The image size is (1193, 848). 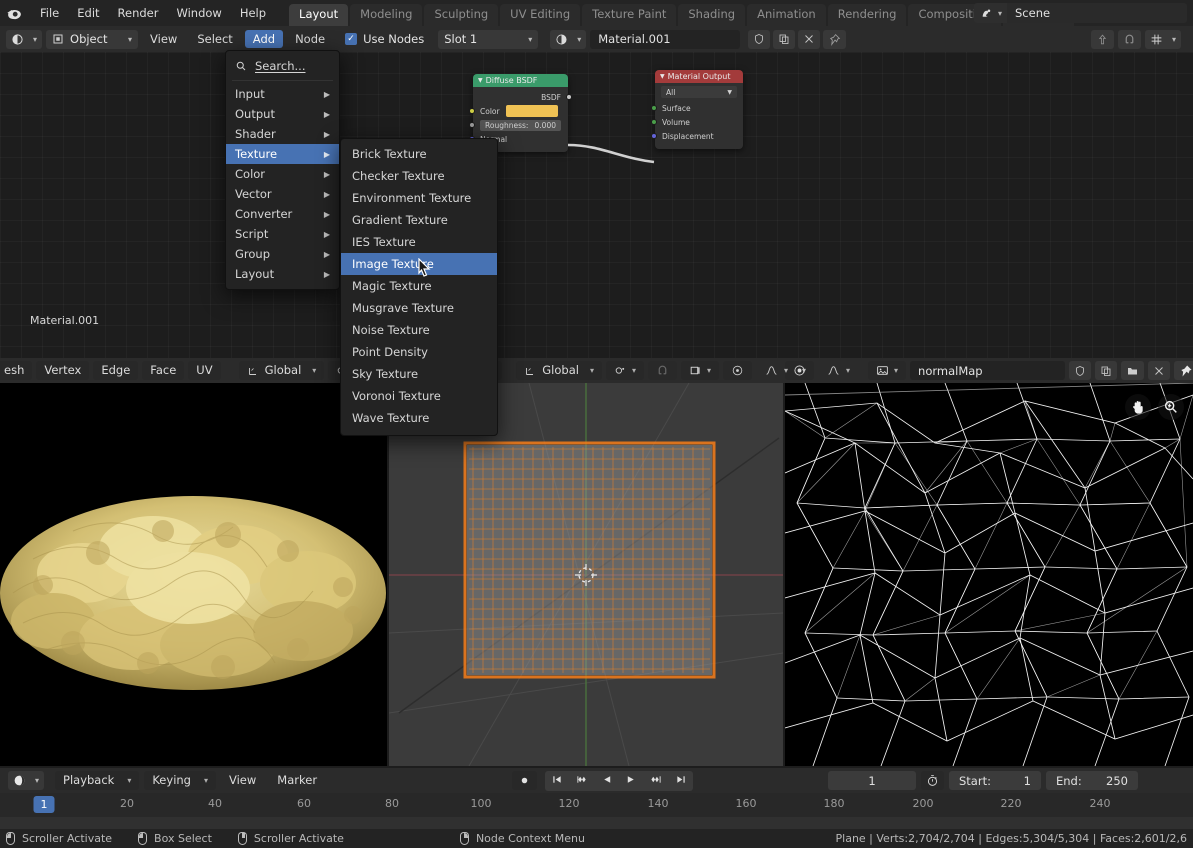 What do you see at coordinates (712, 15) in the screenshot?
I see `tab-shading: Shading` at bounding box center [712, 15].